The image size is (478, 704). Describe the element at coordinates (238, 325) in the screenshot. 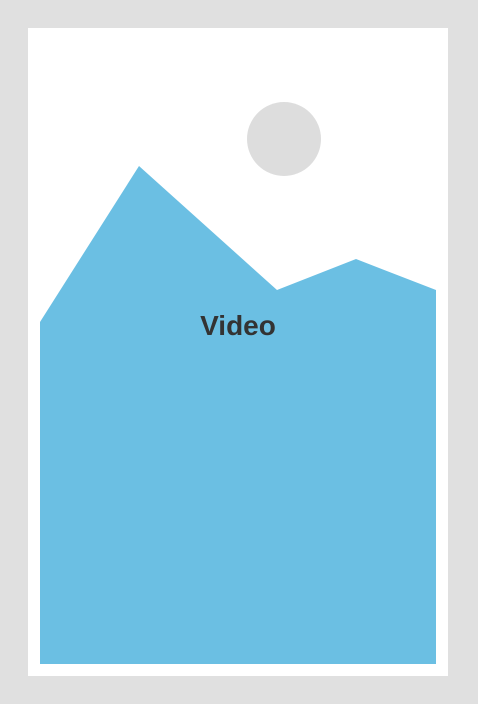

I see `video-label: Video` at that location.